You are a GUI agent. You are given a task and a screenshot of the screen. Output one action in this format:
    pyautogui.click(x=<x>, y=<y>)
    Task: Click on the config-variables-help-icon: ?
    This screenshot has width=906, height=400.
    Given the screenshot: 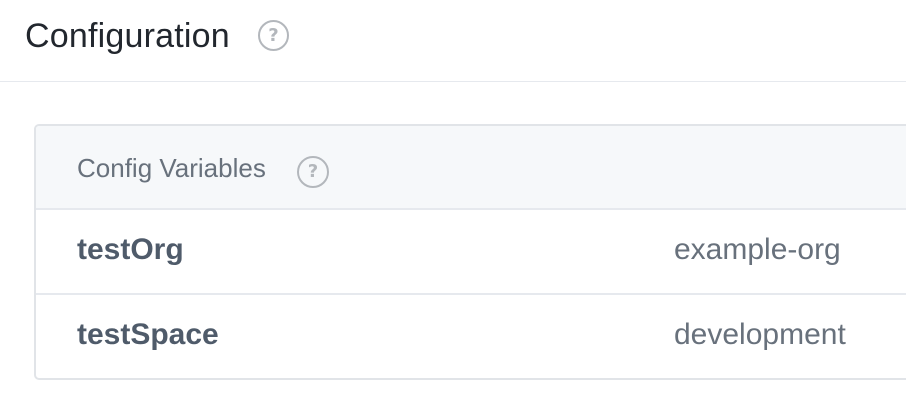 What is the action you would take?
    pyautogui.click(x=313, y=172)
    